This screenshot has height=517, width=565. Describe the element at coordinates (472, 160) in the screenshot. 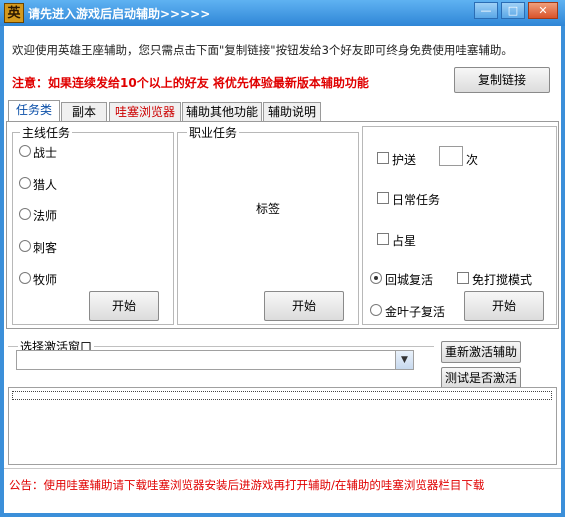

I see `times-label: 次` at that location.